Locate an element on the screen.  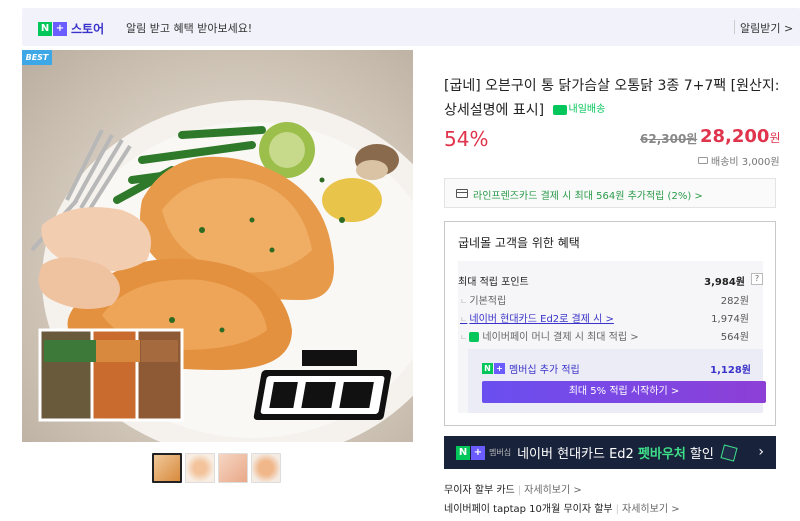
taptap-label: 네이버페이 taptap 10개월 무이자 할부 is located at coordinates (528, 509).